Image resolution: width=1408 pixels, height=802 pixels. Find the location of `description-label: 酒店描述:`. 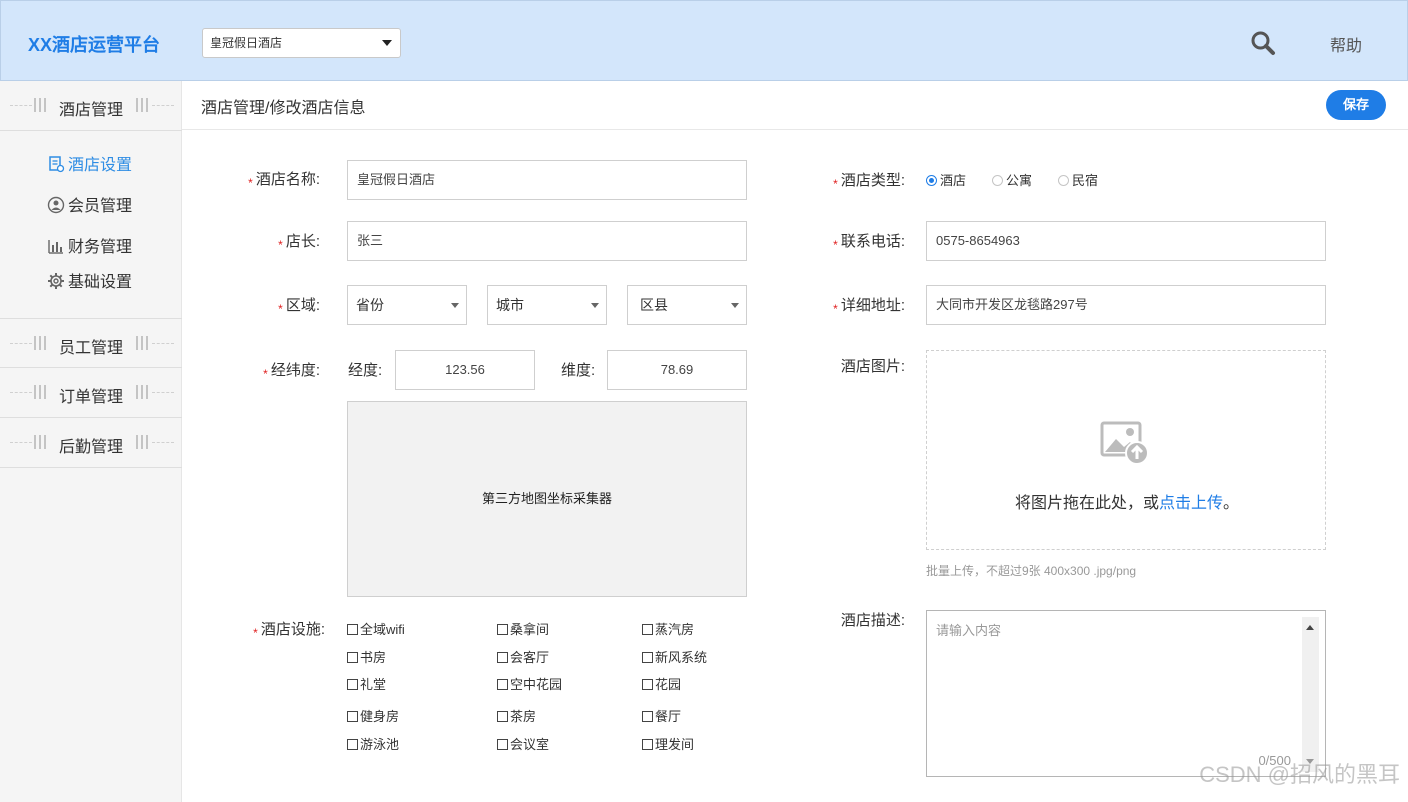

description-label: 酒店描述: is located at coordinates (872, 620).